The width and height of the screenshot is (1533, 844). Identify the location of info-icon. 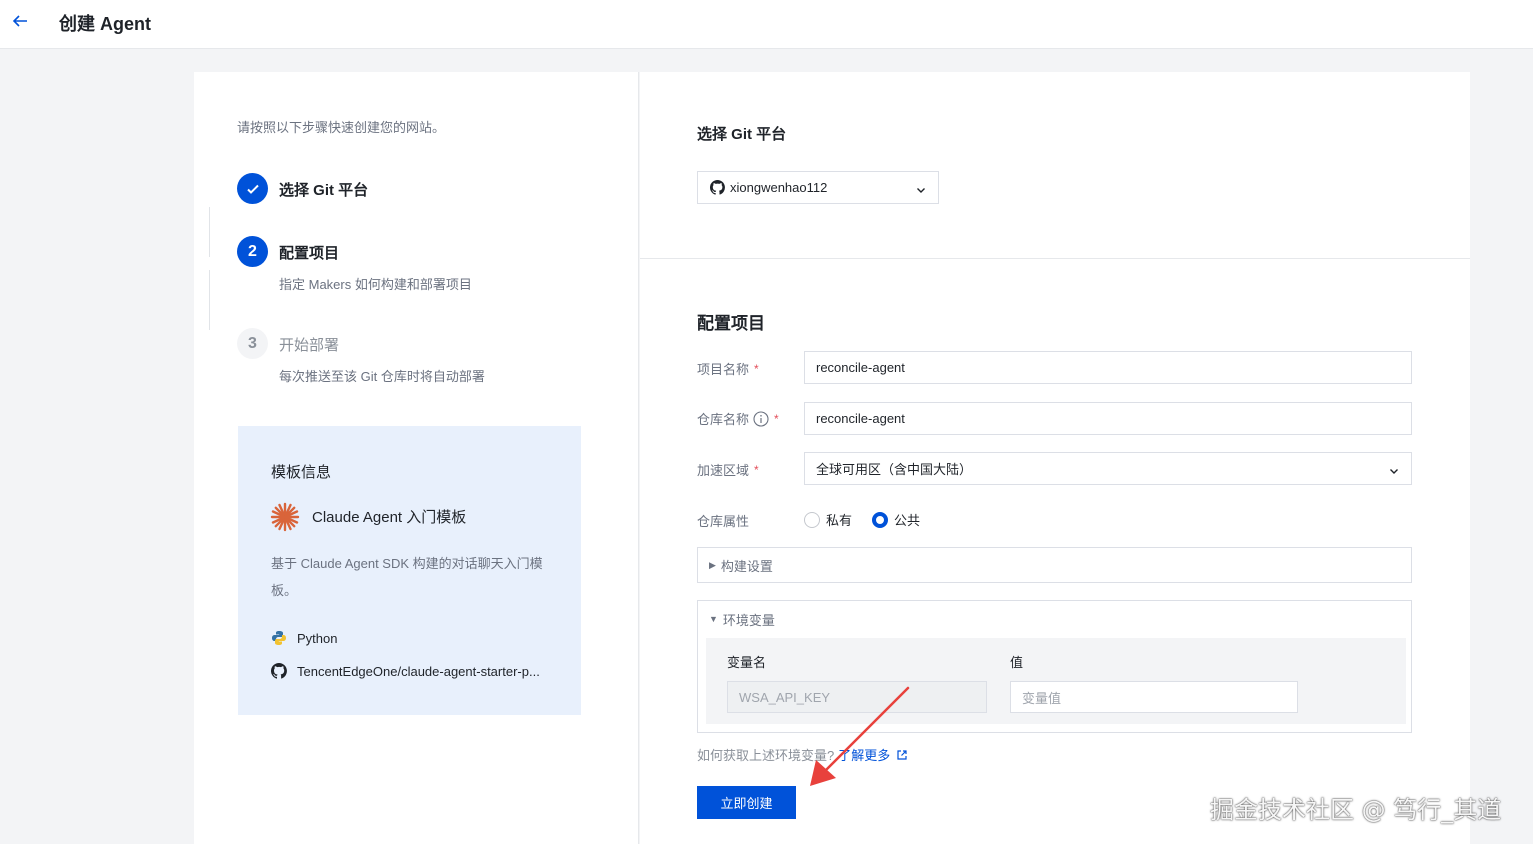
(761, 418).